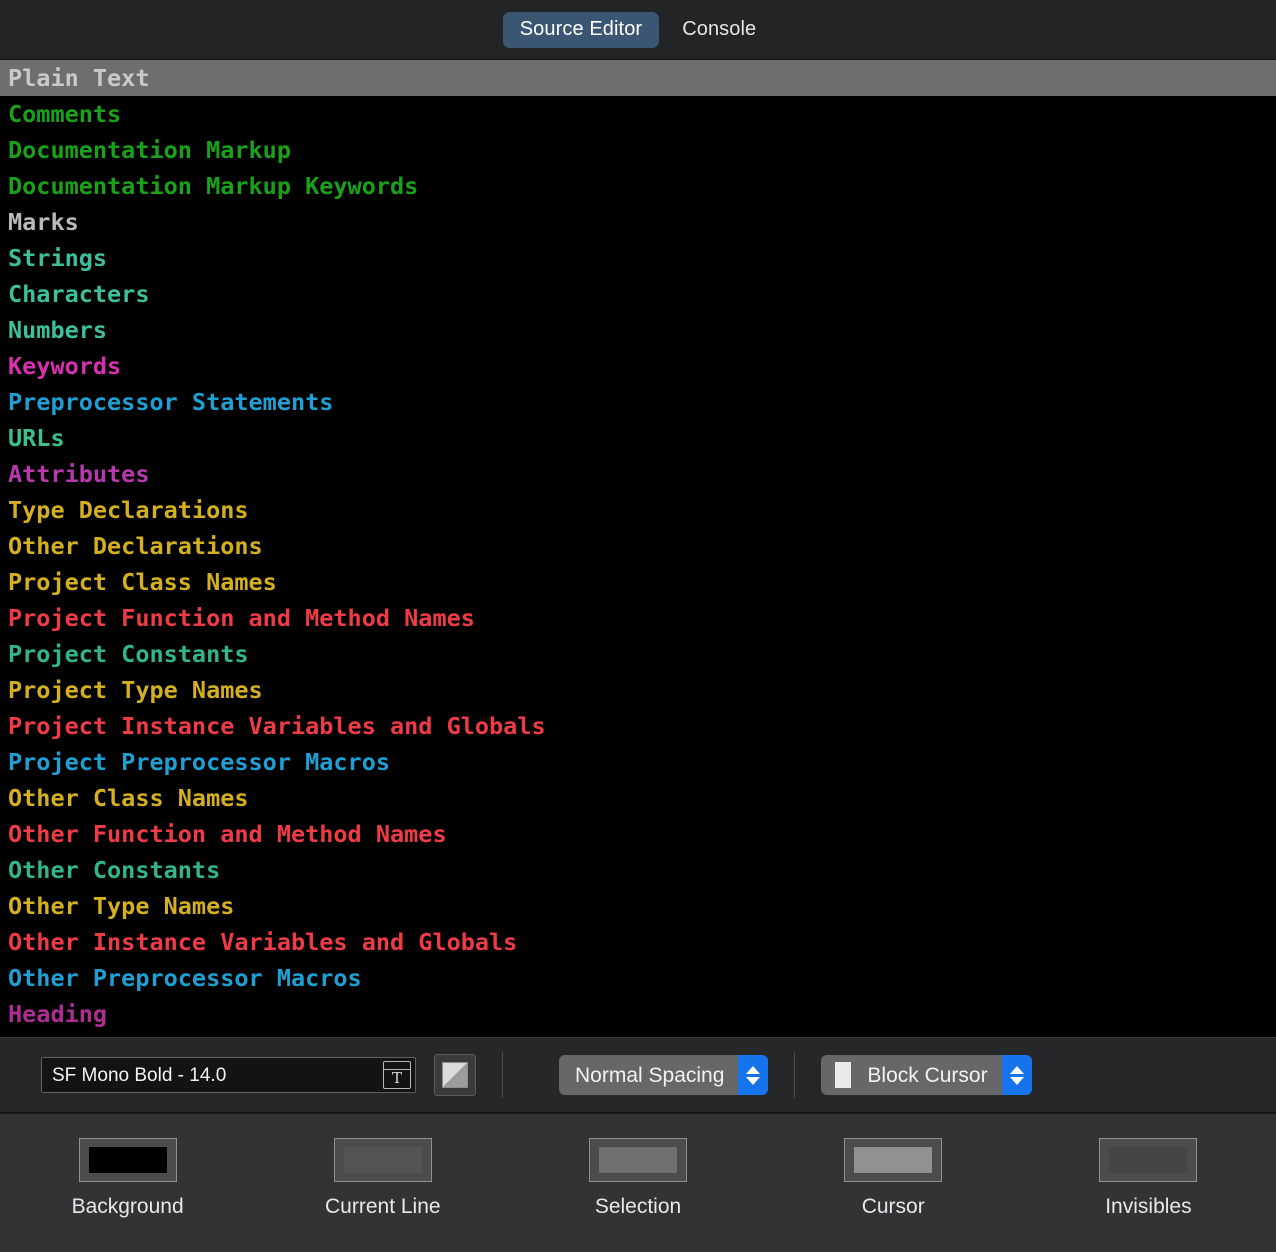  What do you see at coordinates (638, 618) in the screenshot?
I see `syntax-row: Project Function and Method Names` at bounding box center [638, 618].